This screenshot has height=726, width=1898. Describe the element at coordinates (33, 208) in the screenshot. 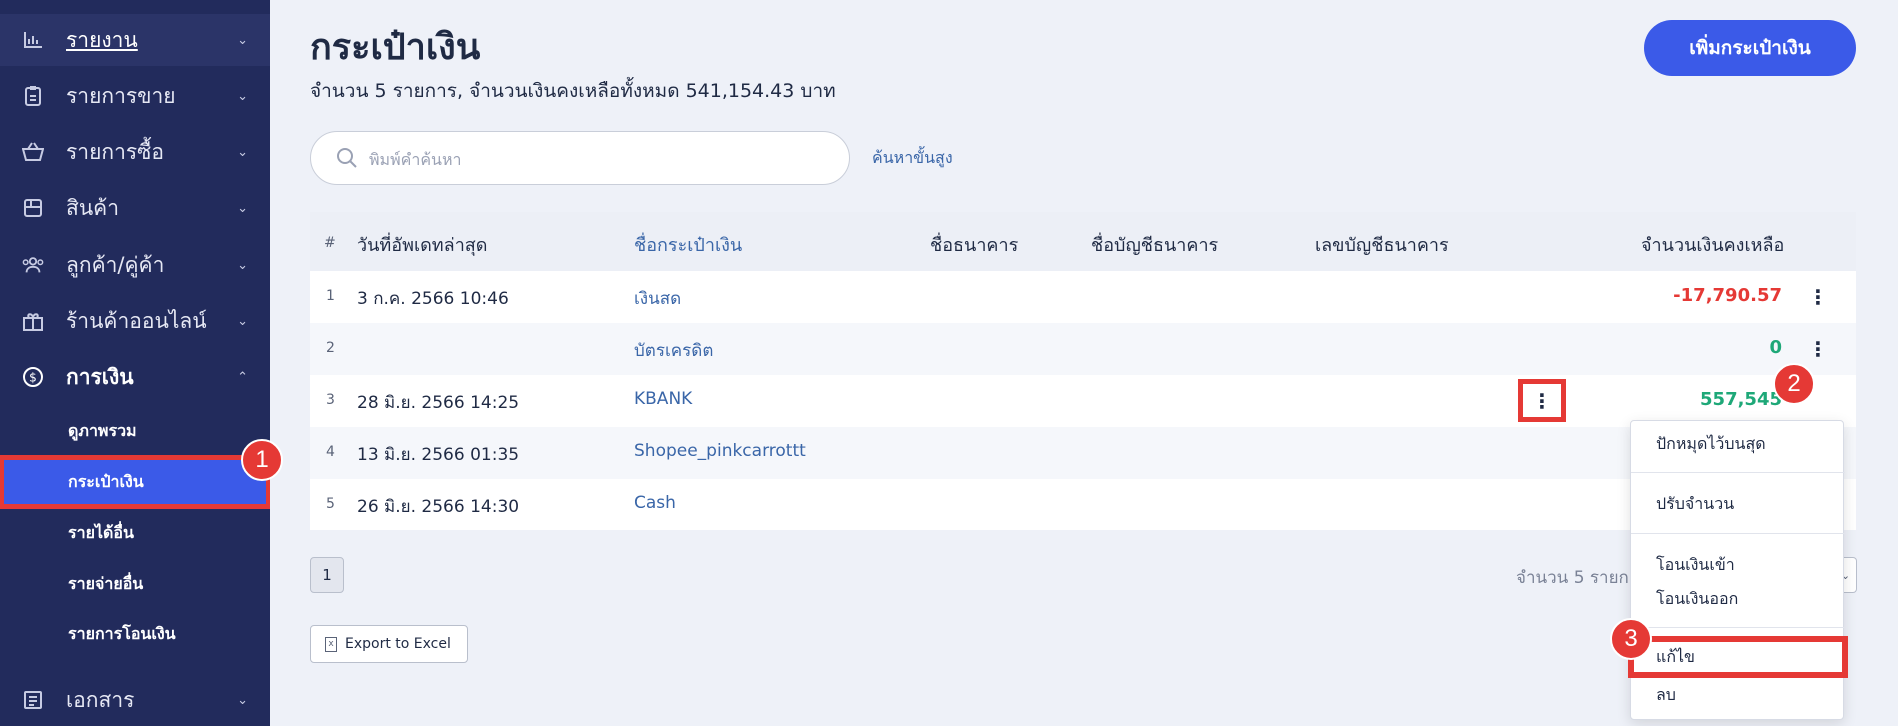

I see `box-icon` at that location.